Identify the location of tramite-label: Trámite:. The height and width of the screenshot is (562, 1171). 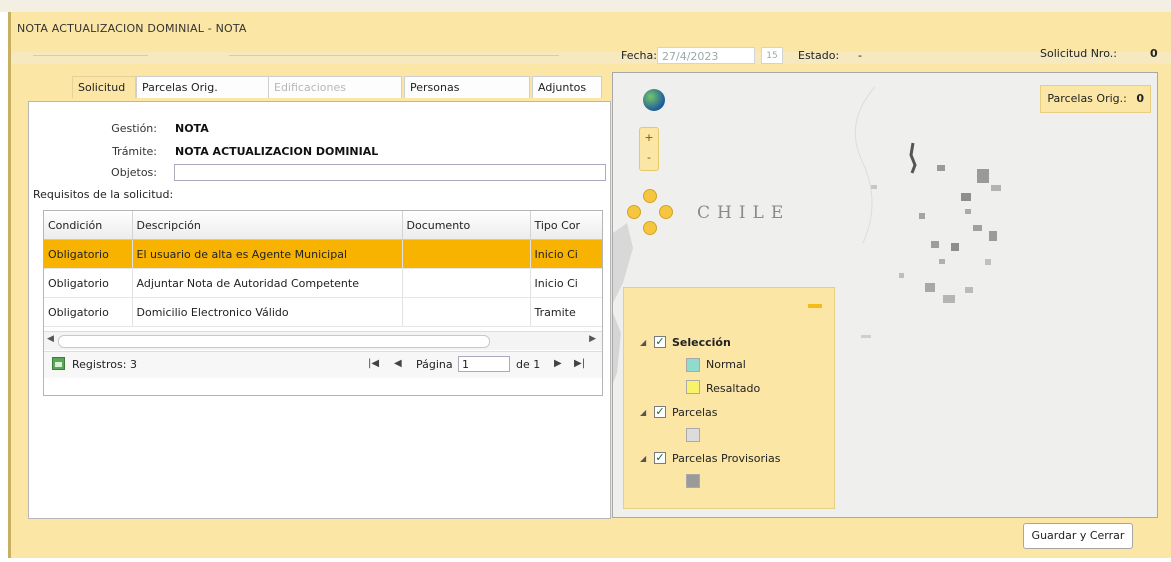
(134, 151).